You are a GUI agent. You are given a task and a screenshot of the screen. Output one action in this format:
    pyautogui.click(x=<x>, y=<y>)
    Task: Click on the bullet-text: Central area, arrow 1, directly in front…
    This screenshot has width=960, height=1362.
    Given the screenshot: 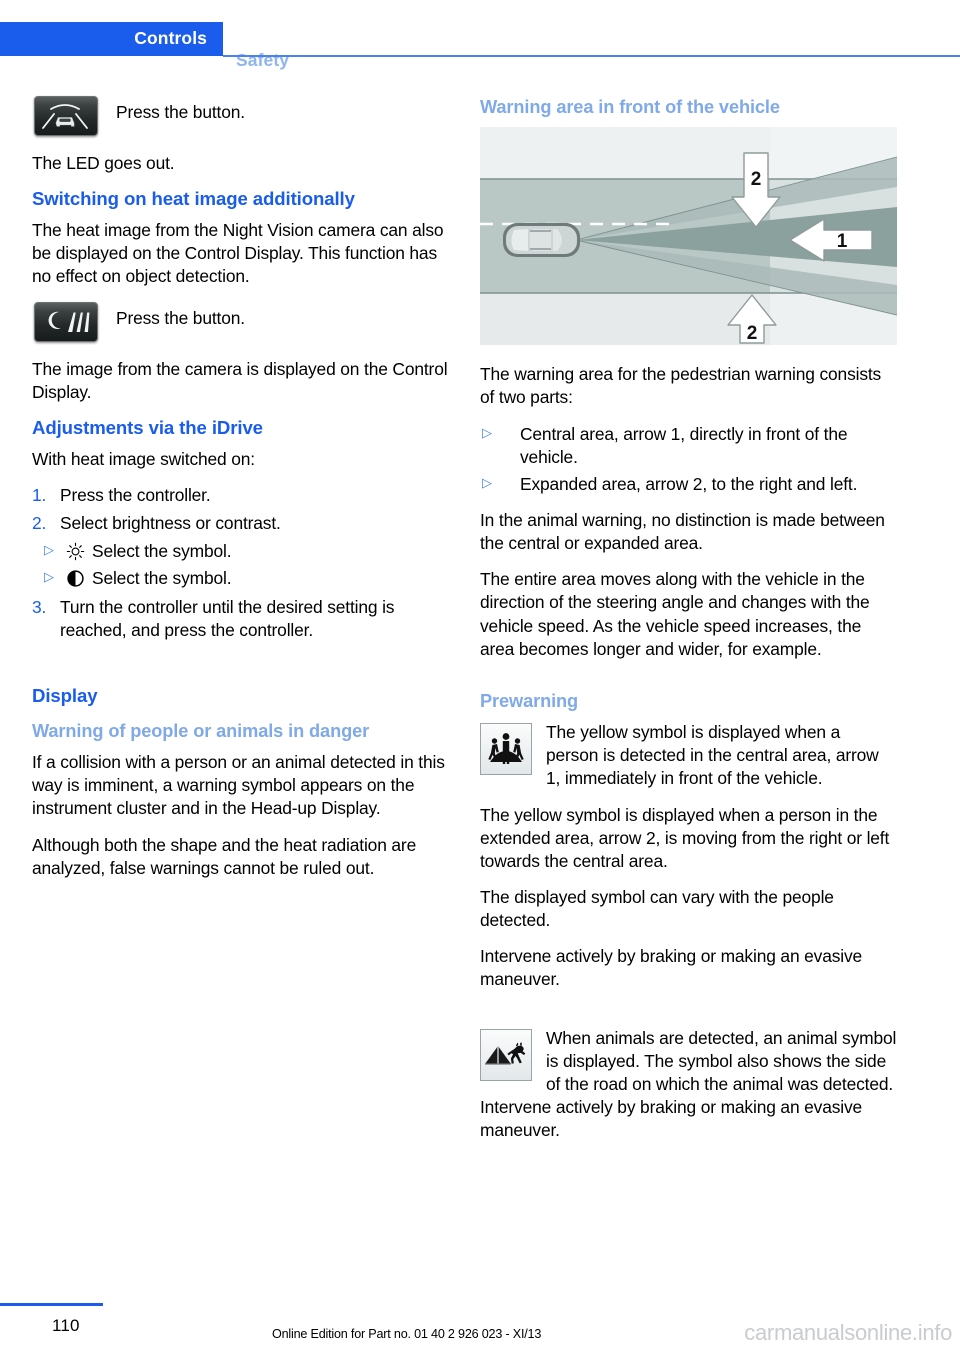 What is the action you would take?
    pyautogui.click(x=684, y=445)
    